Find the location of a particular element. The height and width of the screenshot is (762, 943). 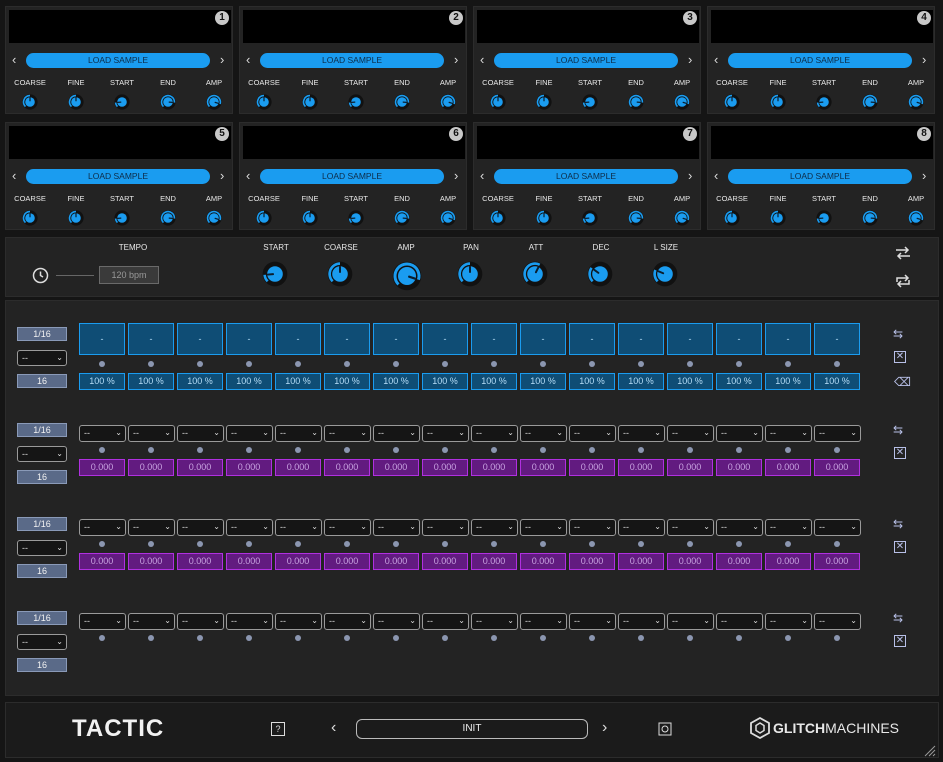

main-coarse-knob is located at coordinates (340, 274).